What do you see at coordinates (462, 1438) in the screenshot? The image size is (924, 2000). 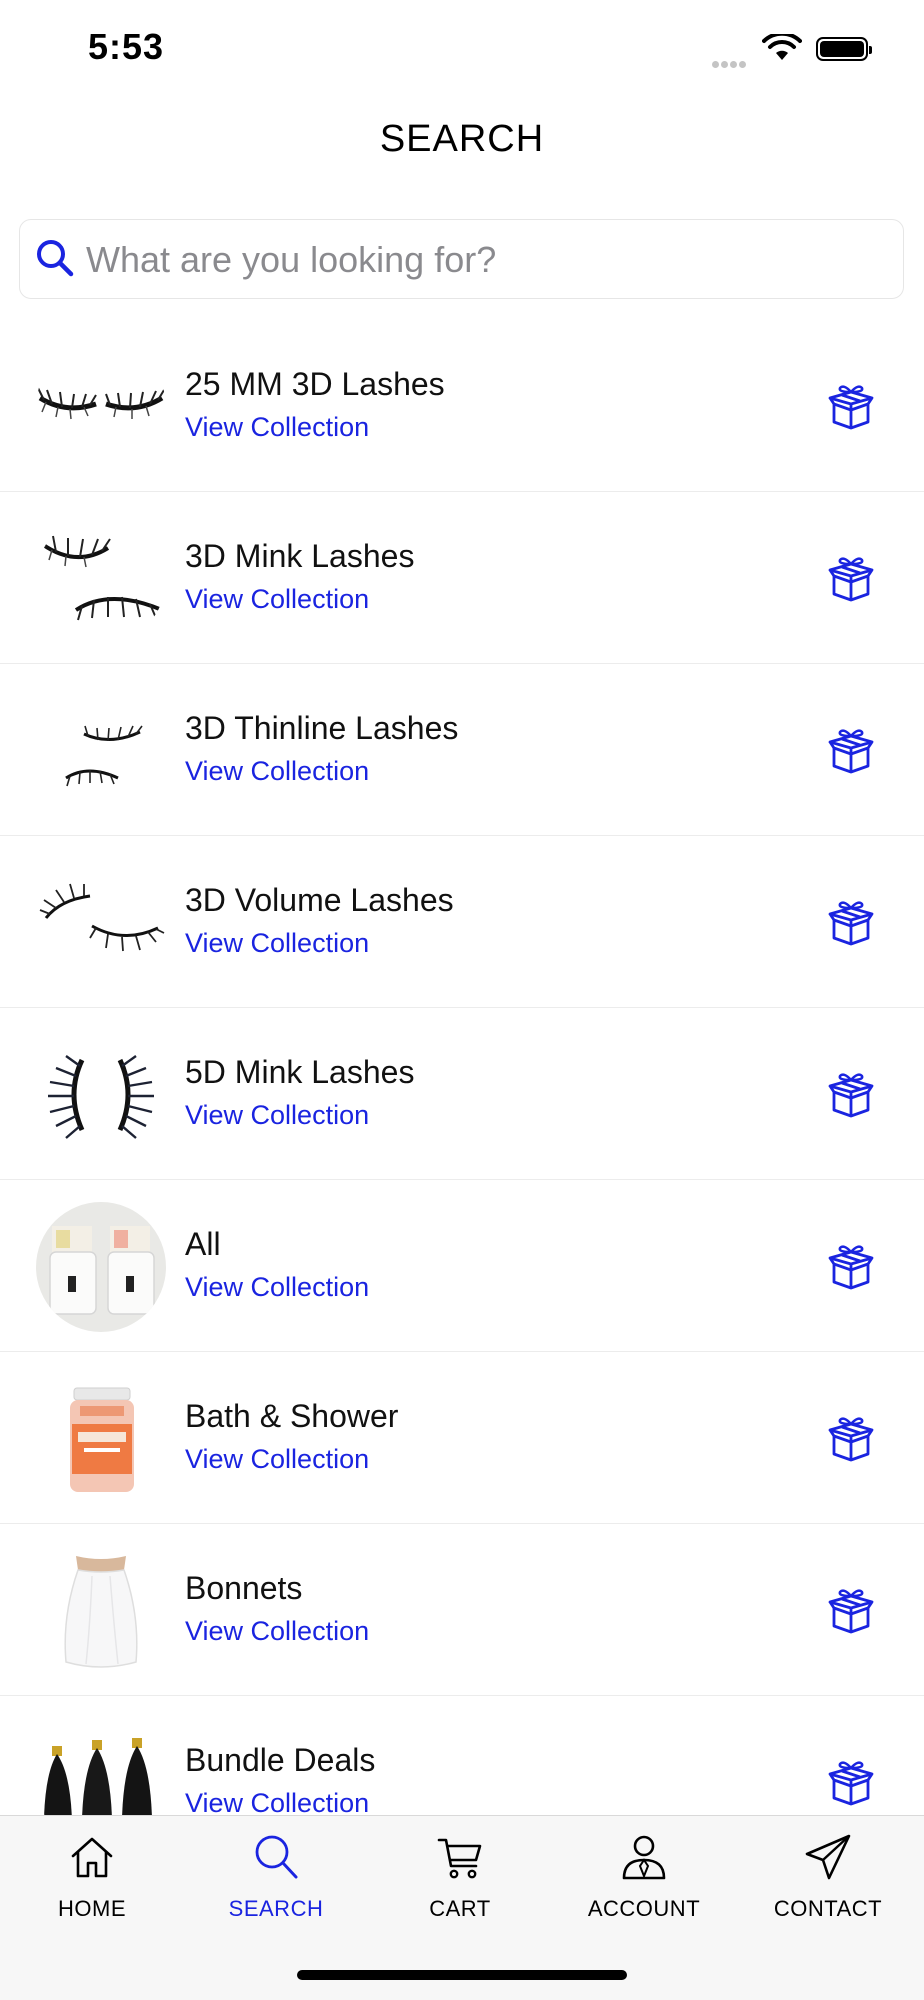 I see `collection-row: Bath & Shower View Collection` at bounding box center [462, 1438].